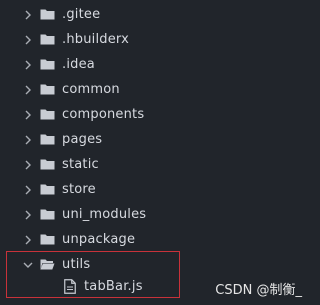 The width and height of the screenshot is (320, 305). Describe the element at coordinates (154, 64) in the screenshot. I see `tree-item-idea: .idea` at that location.